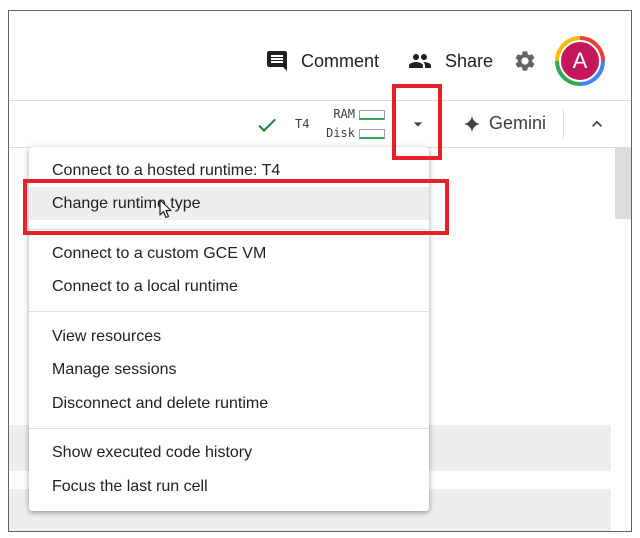 Image resolution: width=640 pixels, height=538 pixels. I want to click on people-icon, so click(420, 61).